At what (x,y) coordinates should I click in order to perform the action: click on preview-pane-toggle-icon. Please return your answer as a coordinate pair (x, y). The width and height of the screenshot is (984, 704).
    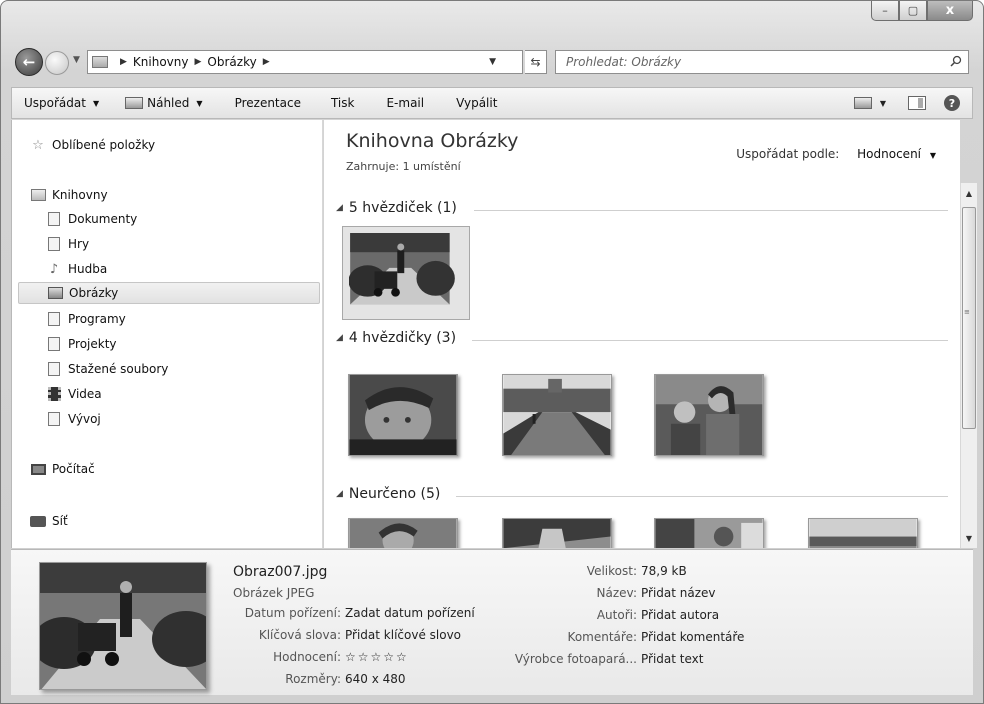
    Looking at the image, I should click on (917, 103).